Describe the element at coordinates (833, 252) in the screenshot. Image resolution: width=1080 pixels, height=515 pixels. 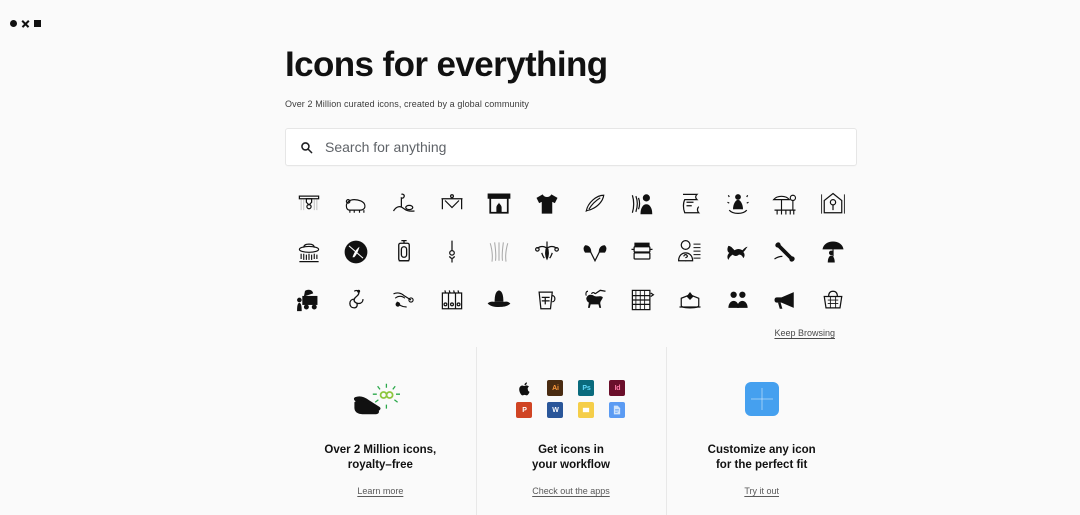
I see `umbrella-person-icon` at that location.